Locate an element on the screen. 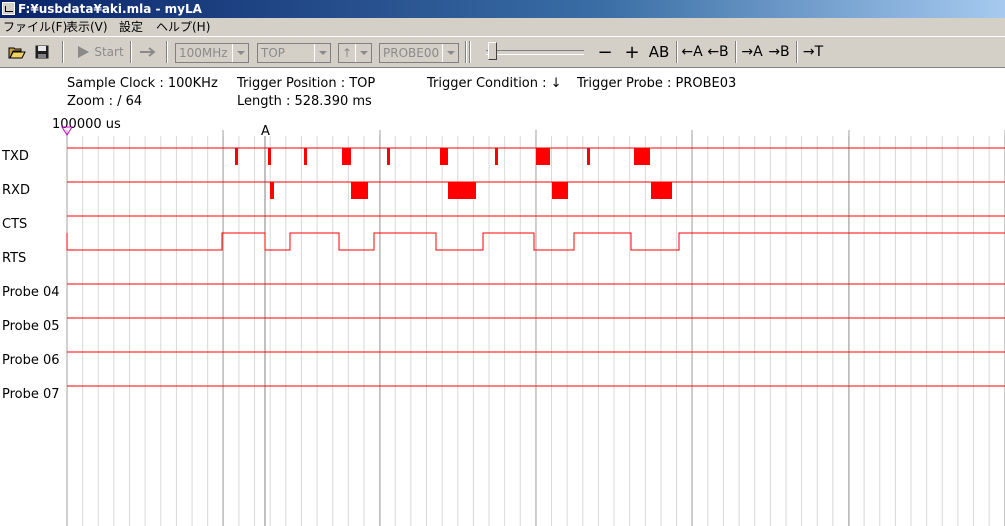 The image size is (1005, 526). step-forward-button is located at coordinates (148, 52).